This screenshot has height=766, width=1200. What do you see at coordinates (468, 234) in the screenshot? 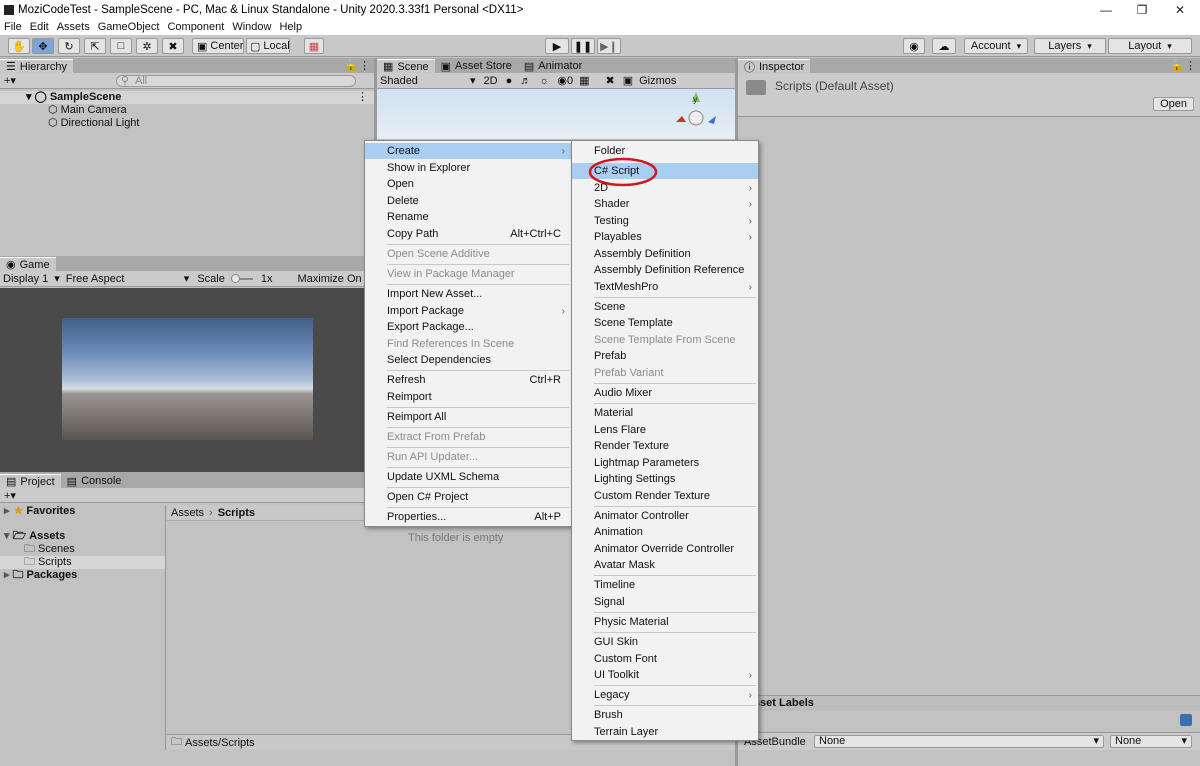
I see `menu-item-copy-path: Copy Path Alt+Ctrl+C` at bounding box center [468, 234].